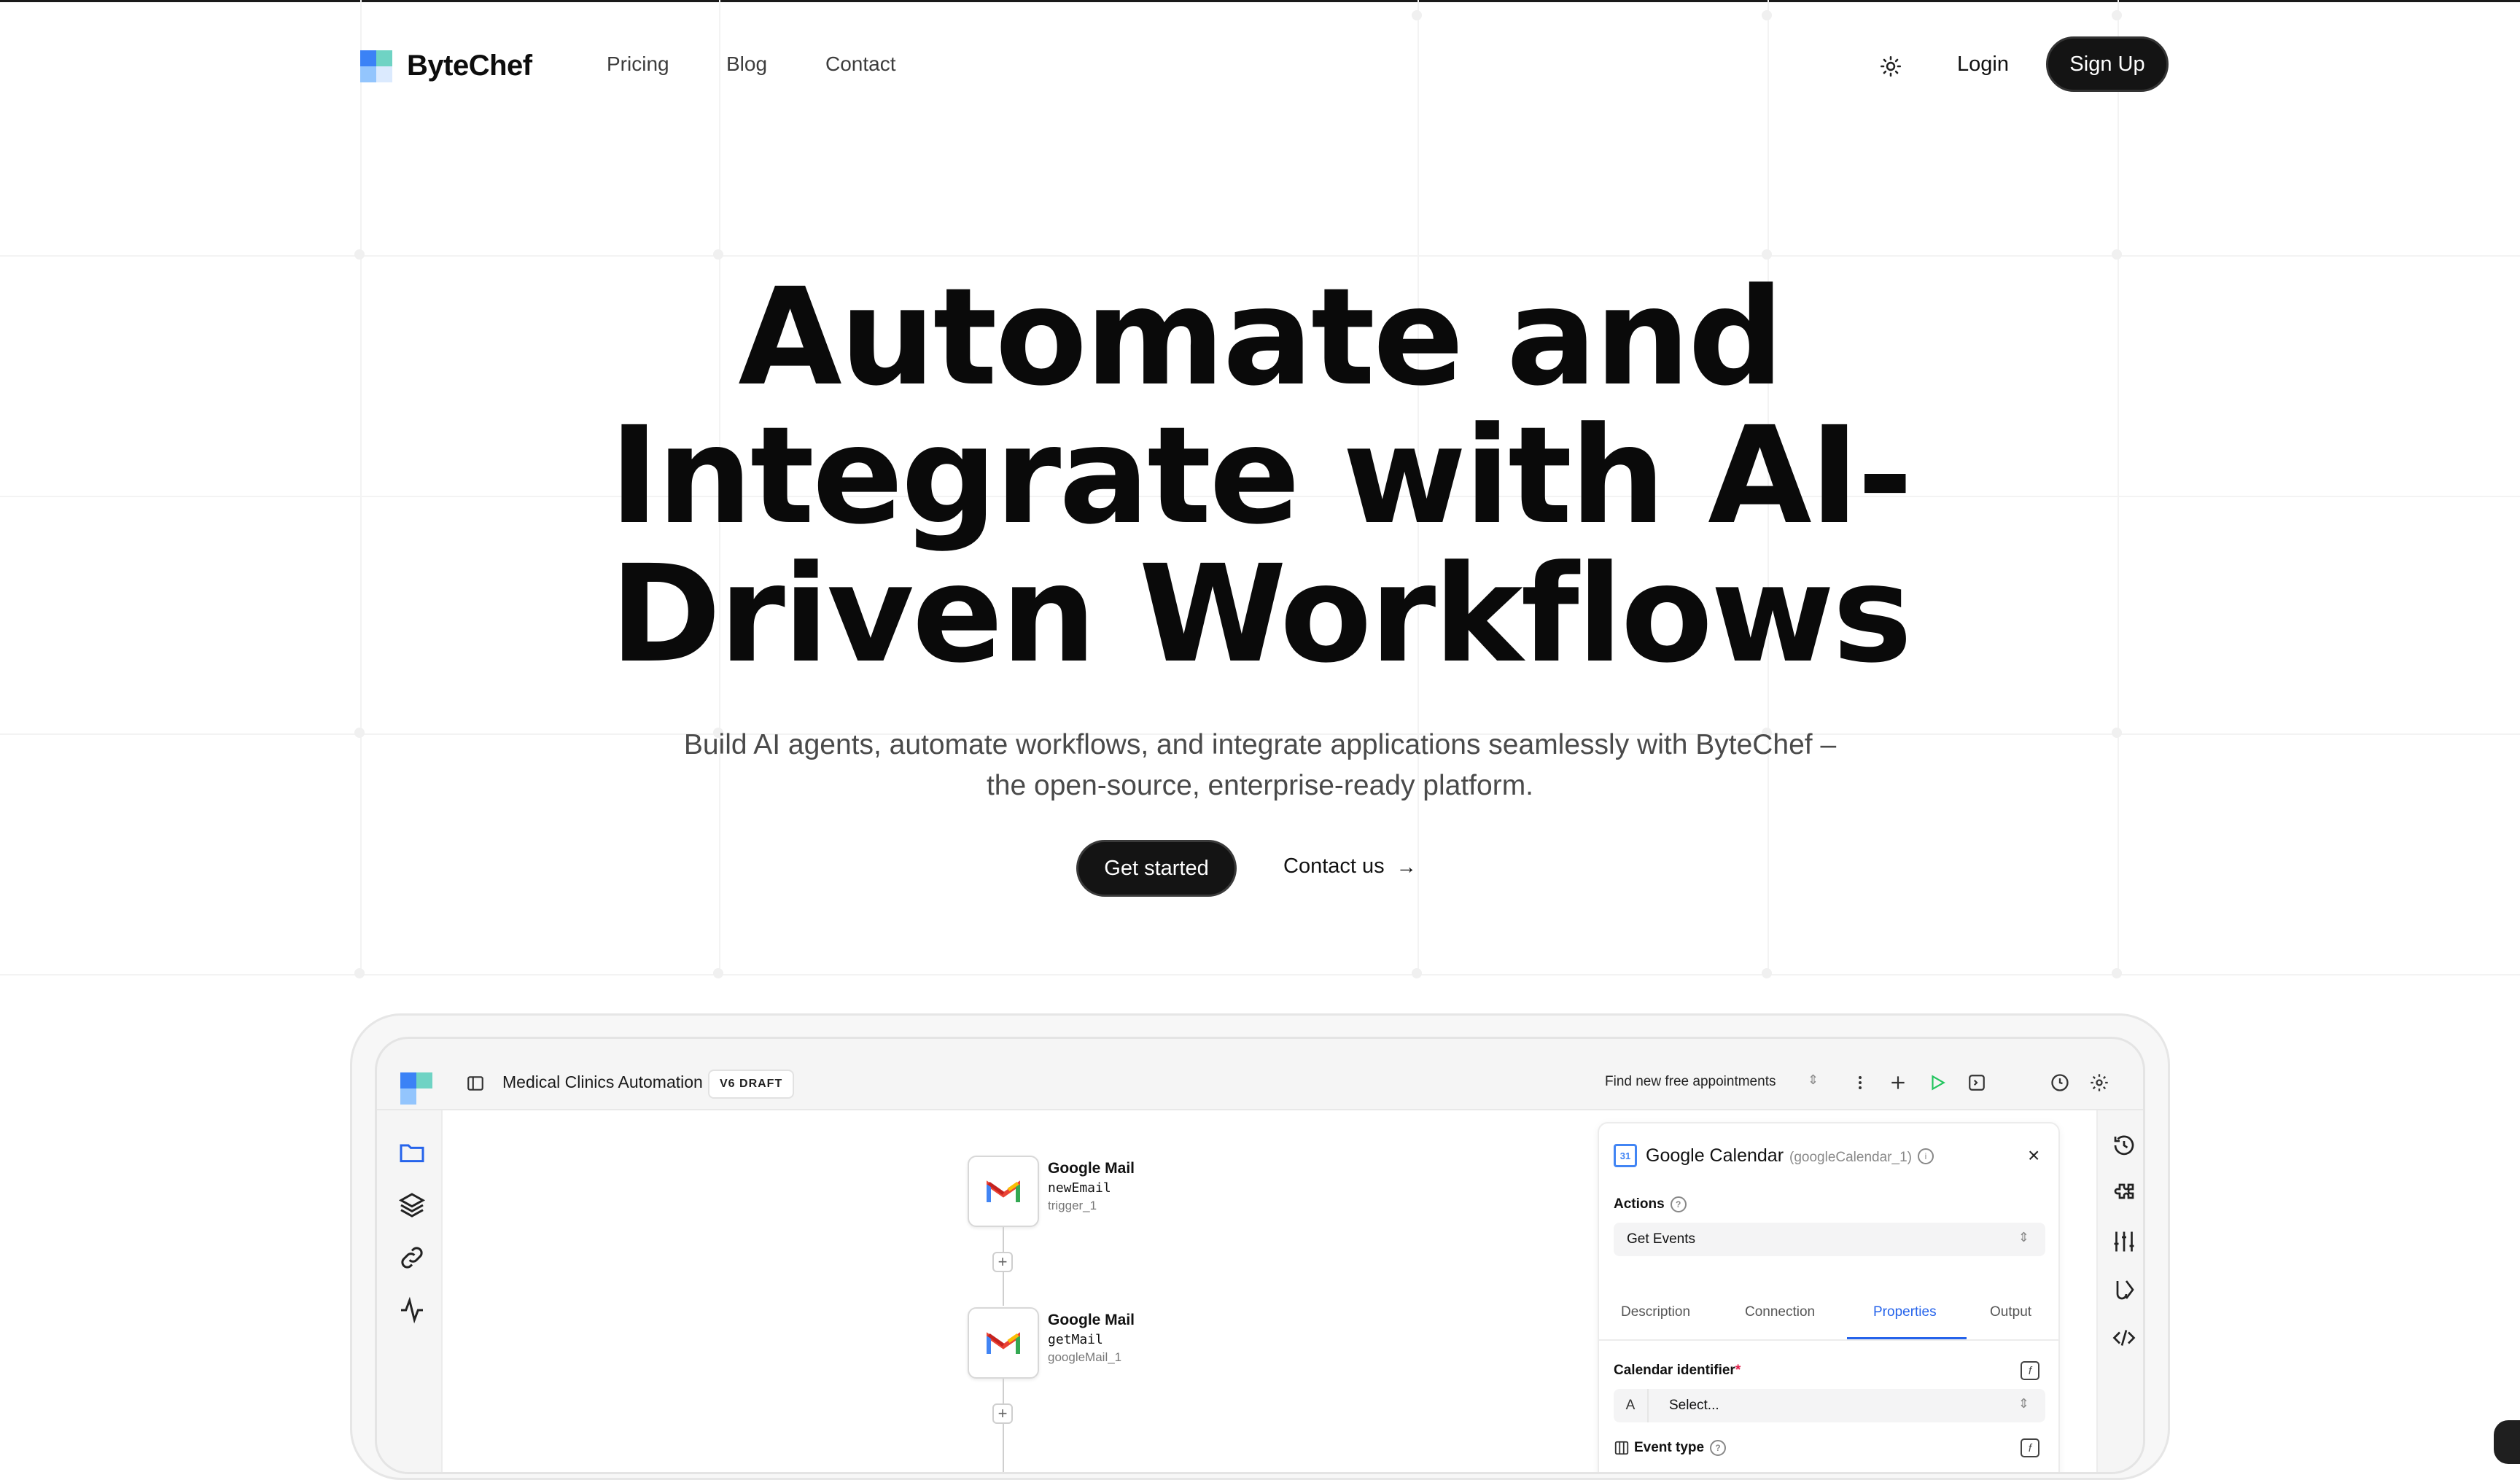  Describe the element at coordinates (1738, 1370) in the screenshot. I see `required-marker: *` at that location.